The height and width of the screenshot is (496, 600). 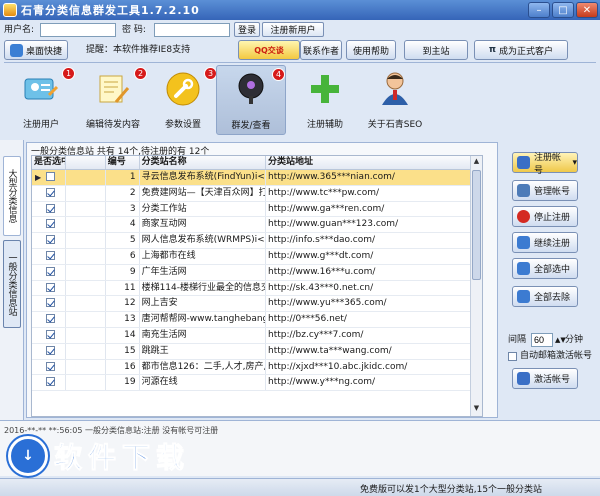 I want to click on upgrade-button: π 成为正式客户, so click(x=521, y=50).